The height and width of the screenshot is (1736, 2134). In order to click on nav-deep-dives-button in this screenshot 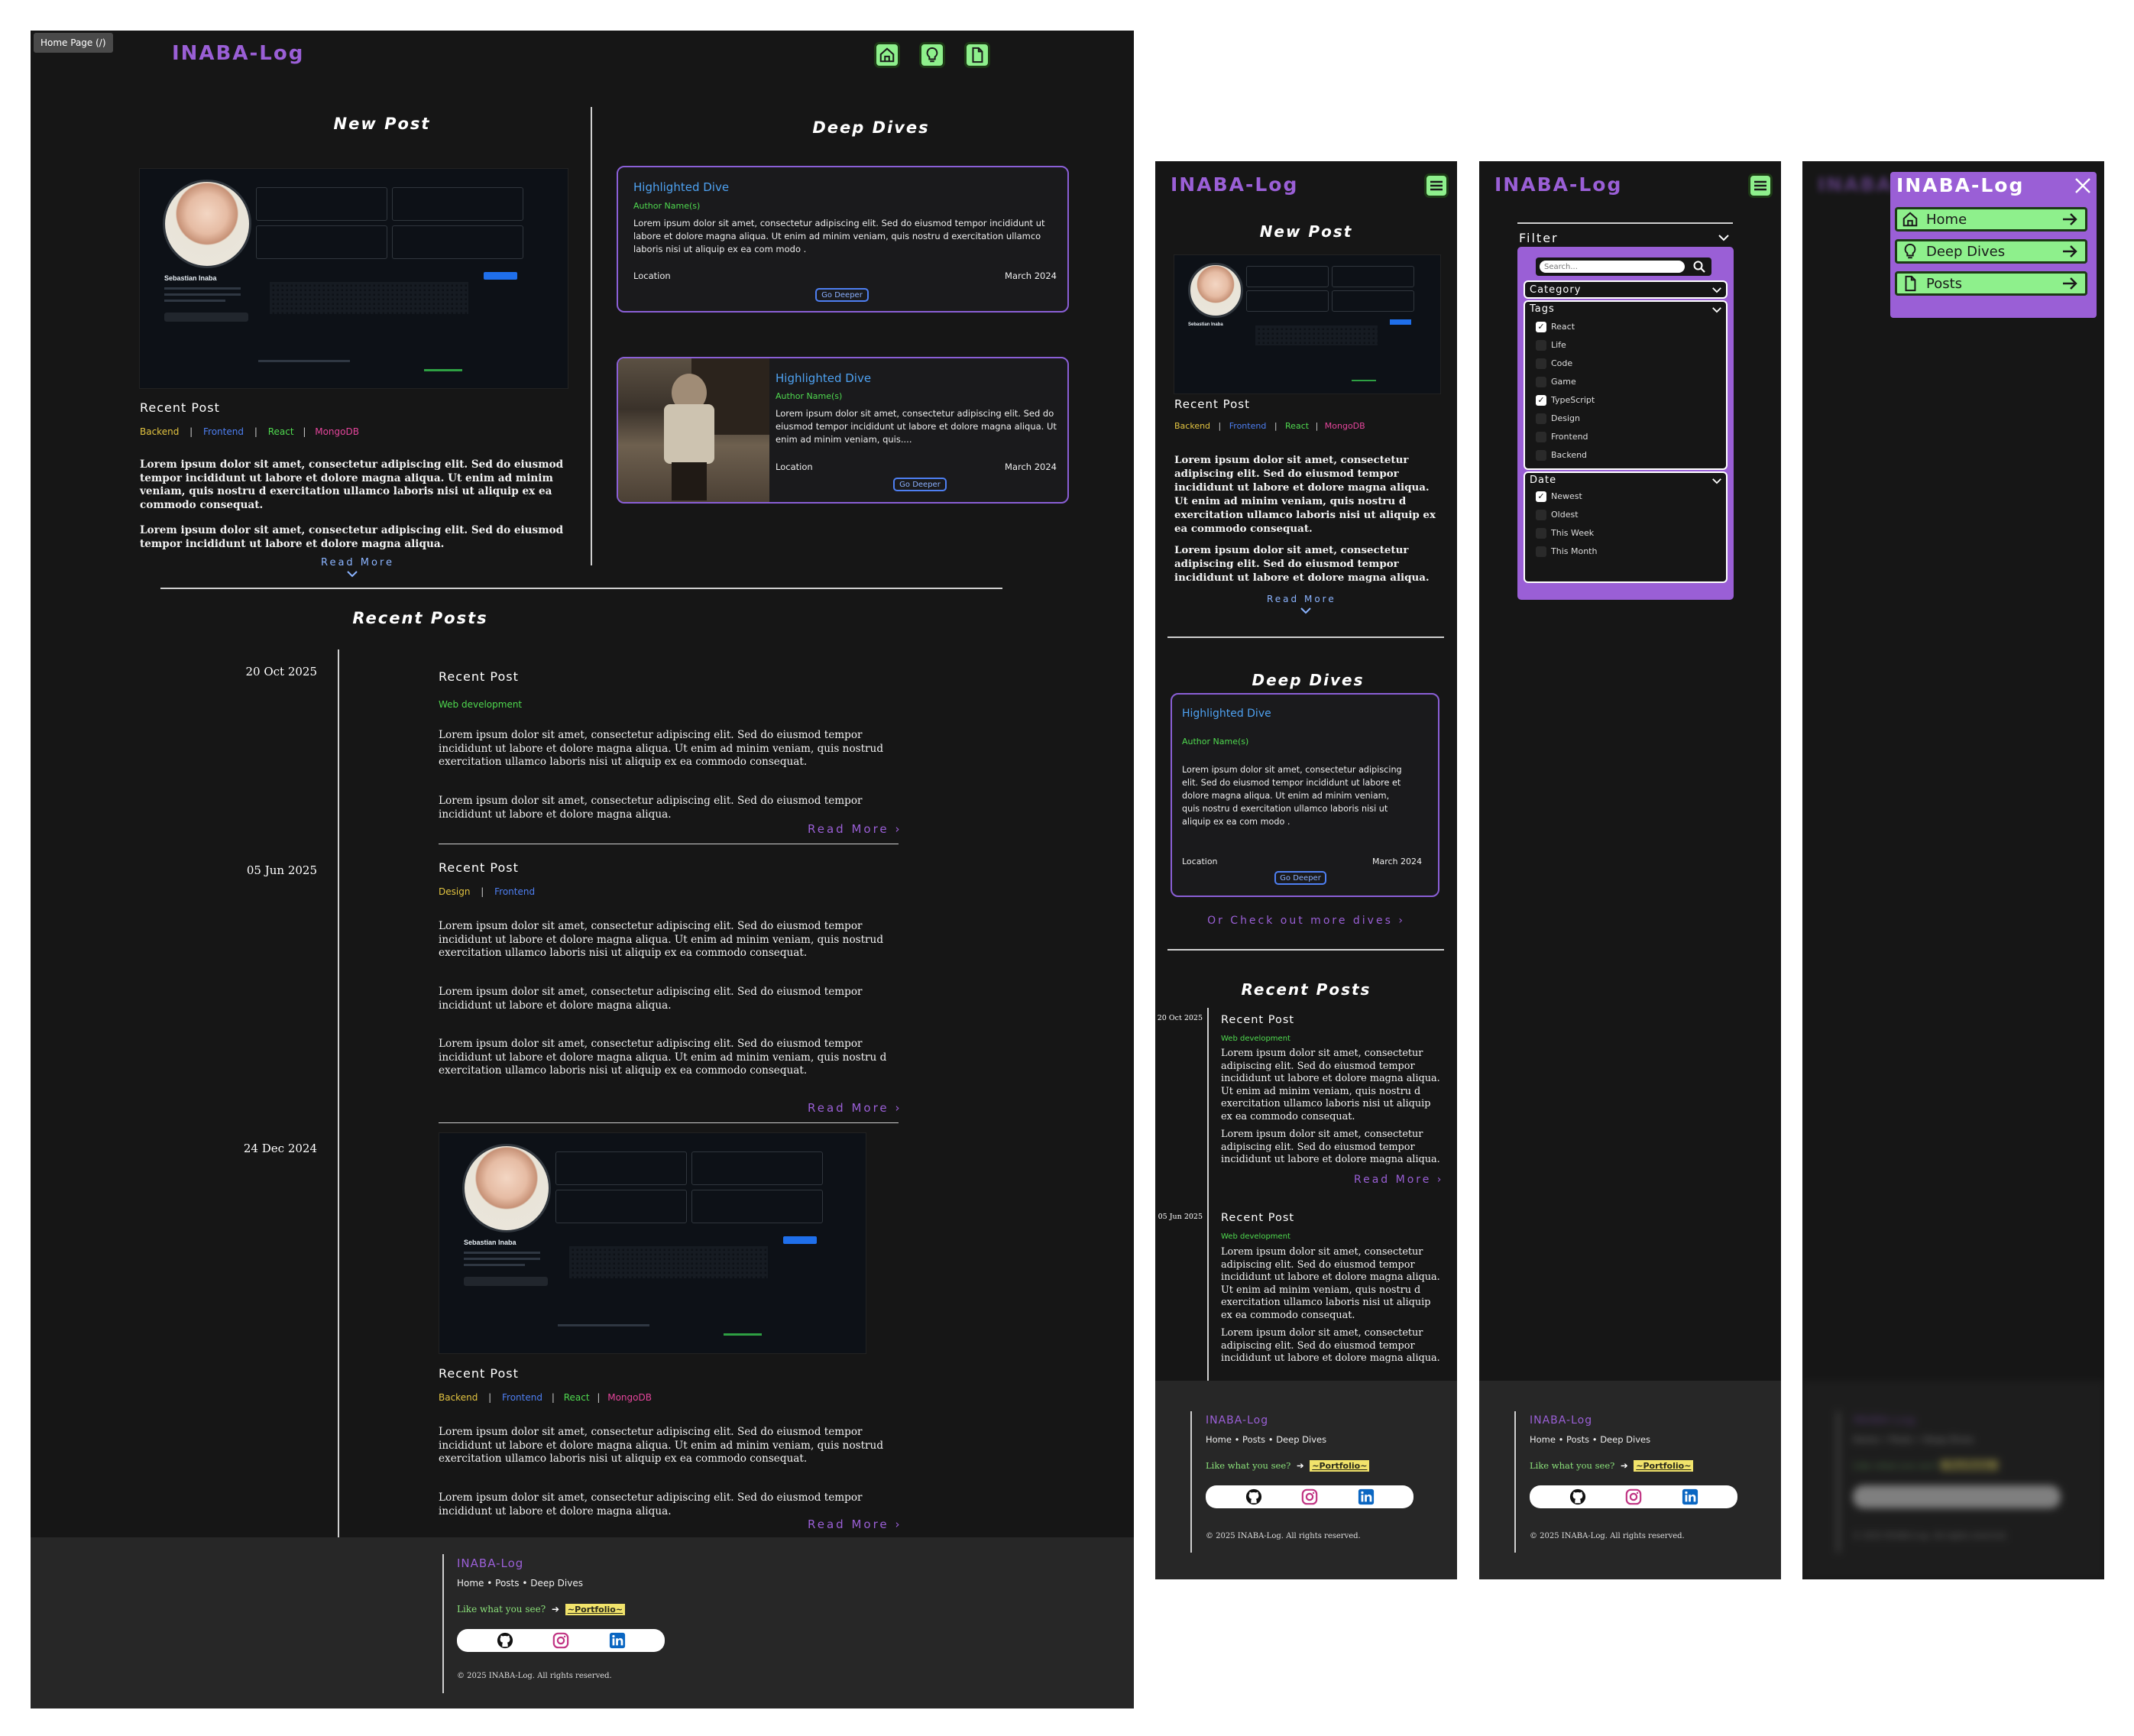, I will do `click(932, 55)`.